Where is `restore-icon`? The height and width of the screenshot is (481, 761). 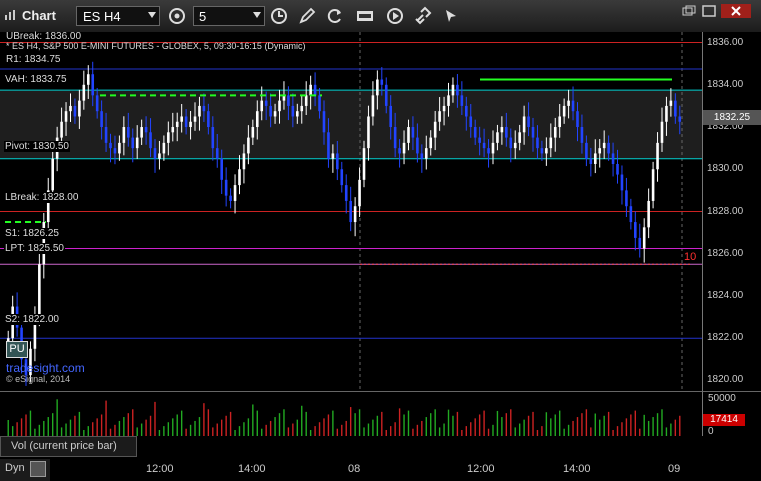
restore-icon is located at coordinates (689, 11).